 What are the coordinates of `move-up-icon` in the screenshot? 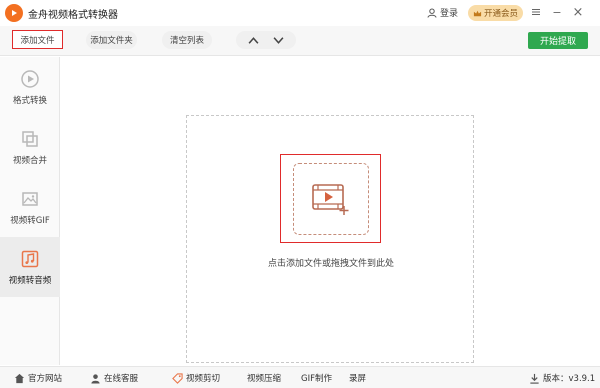 It's located at (253, 40).